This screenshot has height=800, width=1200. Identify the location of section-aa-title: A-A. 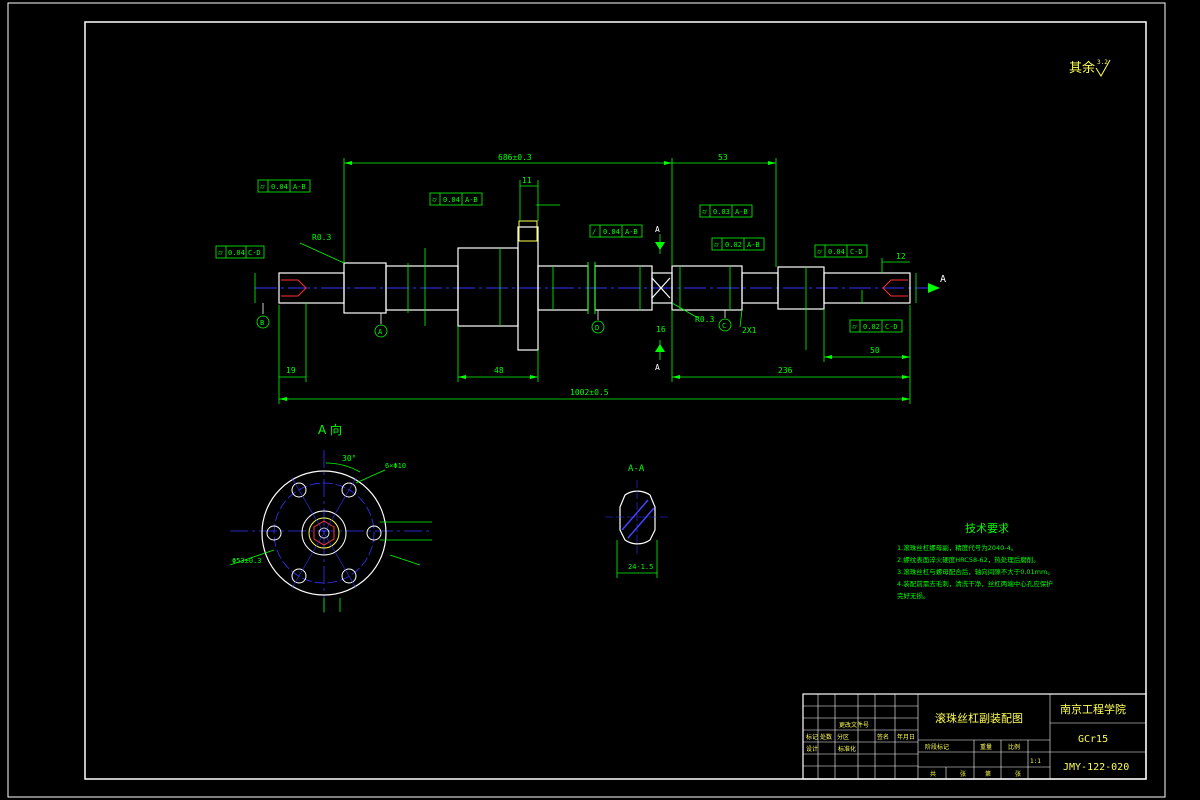
(636, 469).